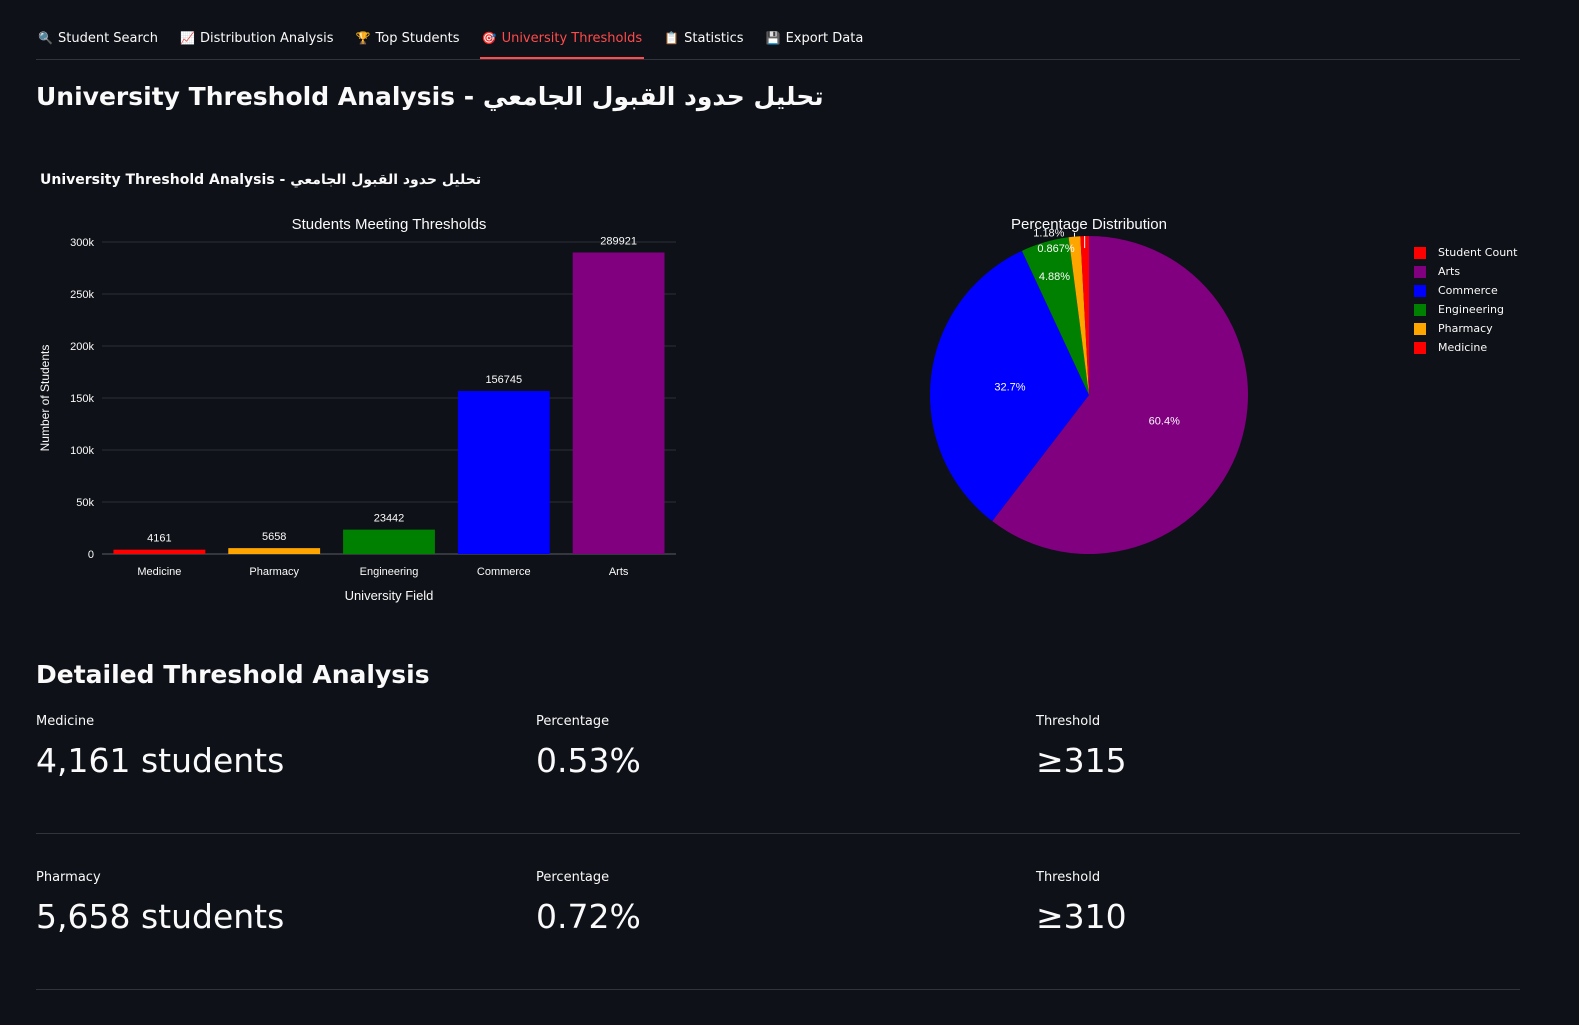  I want to click on legend-label: Arts, so click(1449, 271).